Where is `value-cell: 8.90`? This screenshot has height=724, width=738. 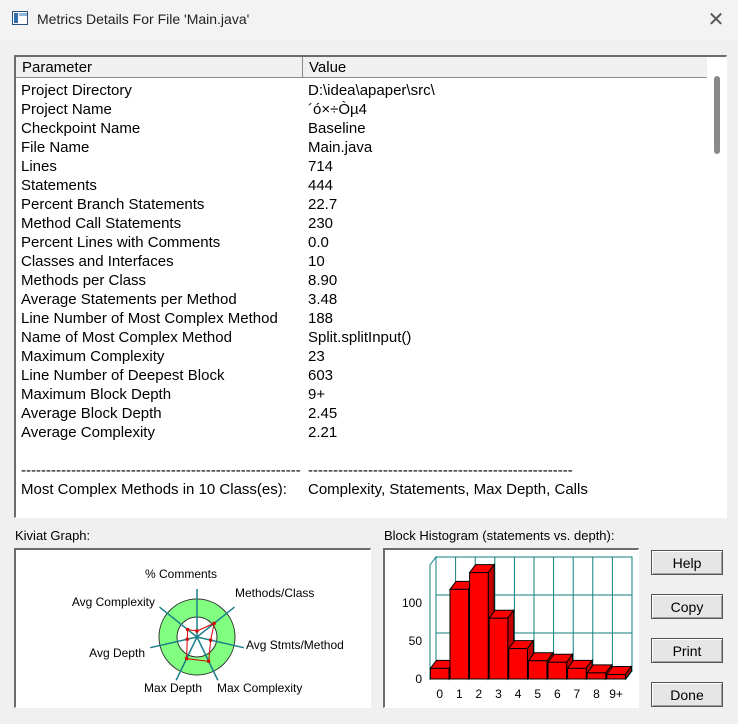
value-cell: 8.90 is located at coordinates (323, 280).